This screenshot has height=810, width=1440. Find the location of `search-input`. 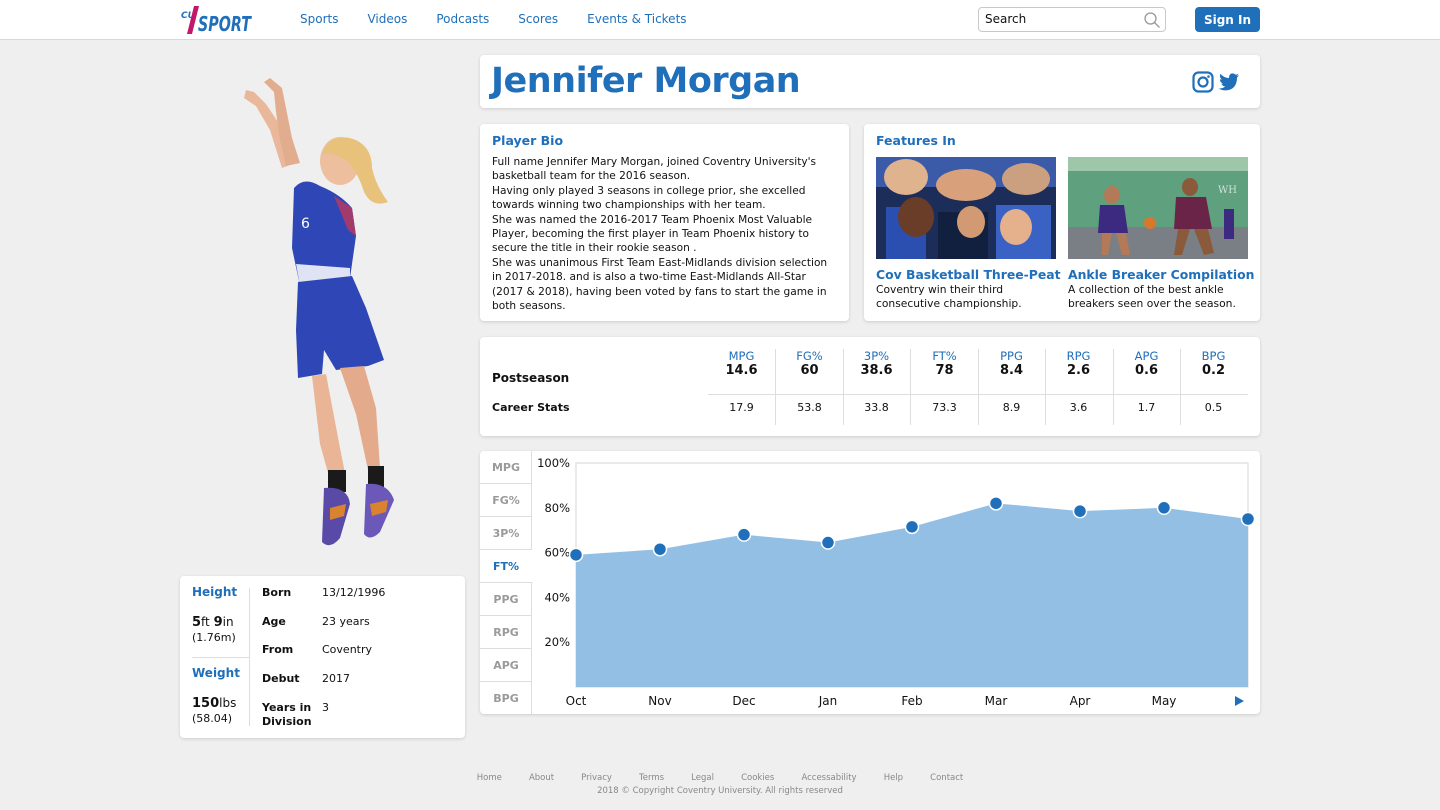

search-input is located at coordinates (1060, 19).